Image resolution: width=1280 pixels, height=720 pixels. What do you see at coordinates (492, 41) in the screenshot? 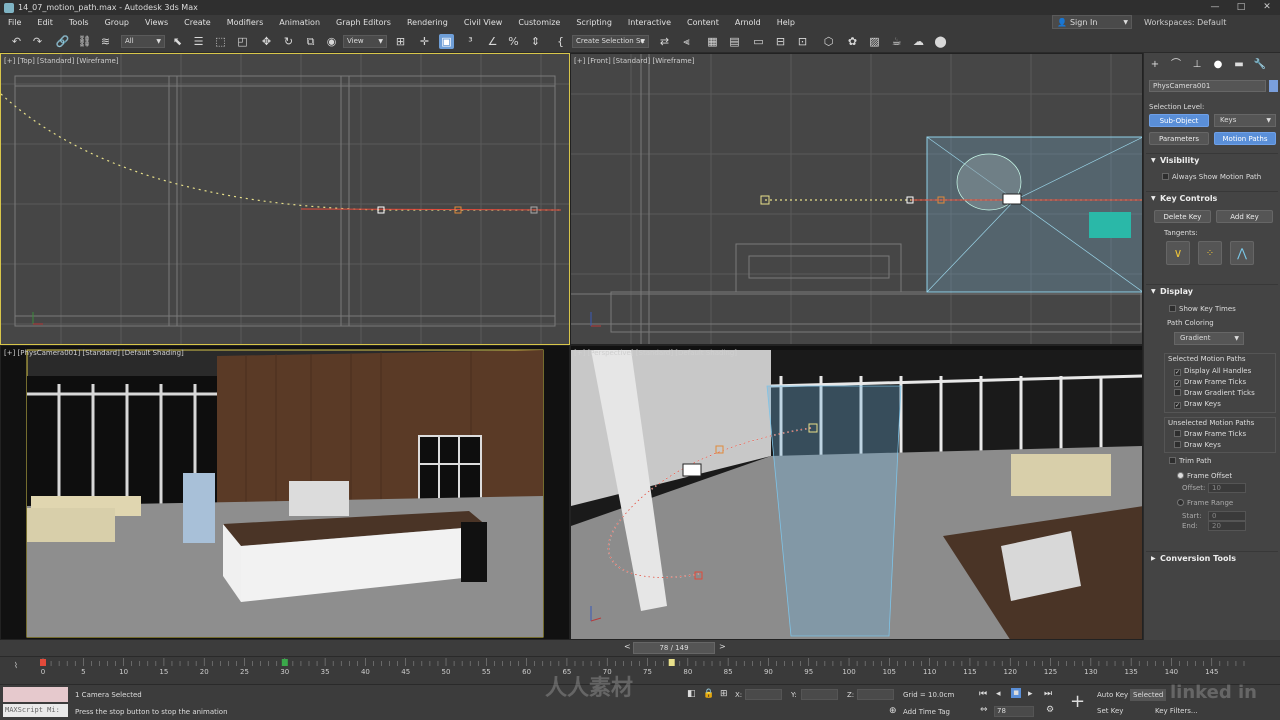
I see `angle-snap-icon: ∠` at bounding box center [492, 41].